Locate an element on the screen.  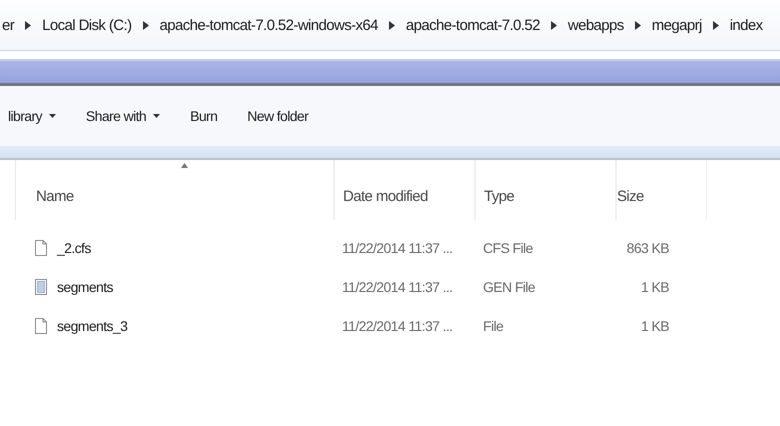
column-header: Type is located at coordinates (545, 190).